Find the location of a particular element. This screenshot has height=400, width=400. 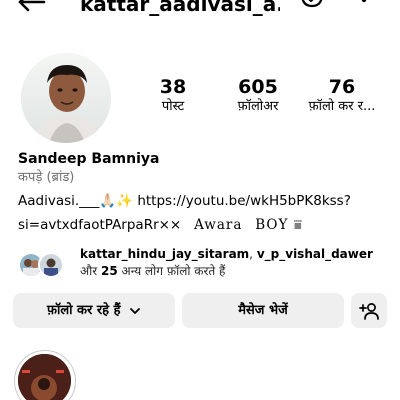

avatar-photo is located at coordinates (66, 98).